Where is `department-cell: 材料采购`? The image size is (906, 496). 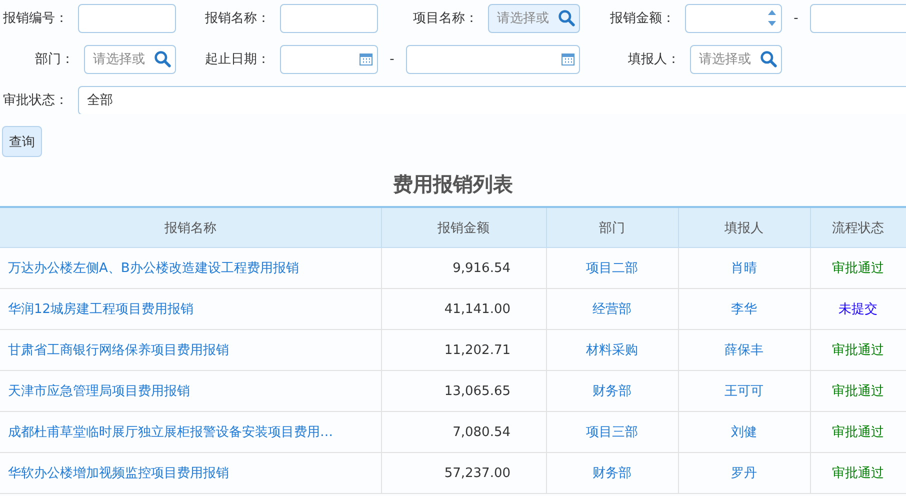 department-cell: 材料采购 is located at coordinates (612, 350).